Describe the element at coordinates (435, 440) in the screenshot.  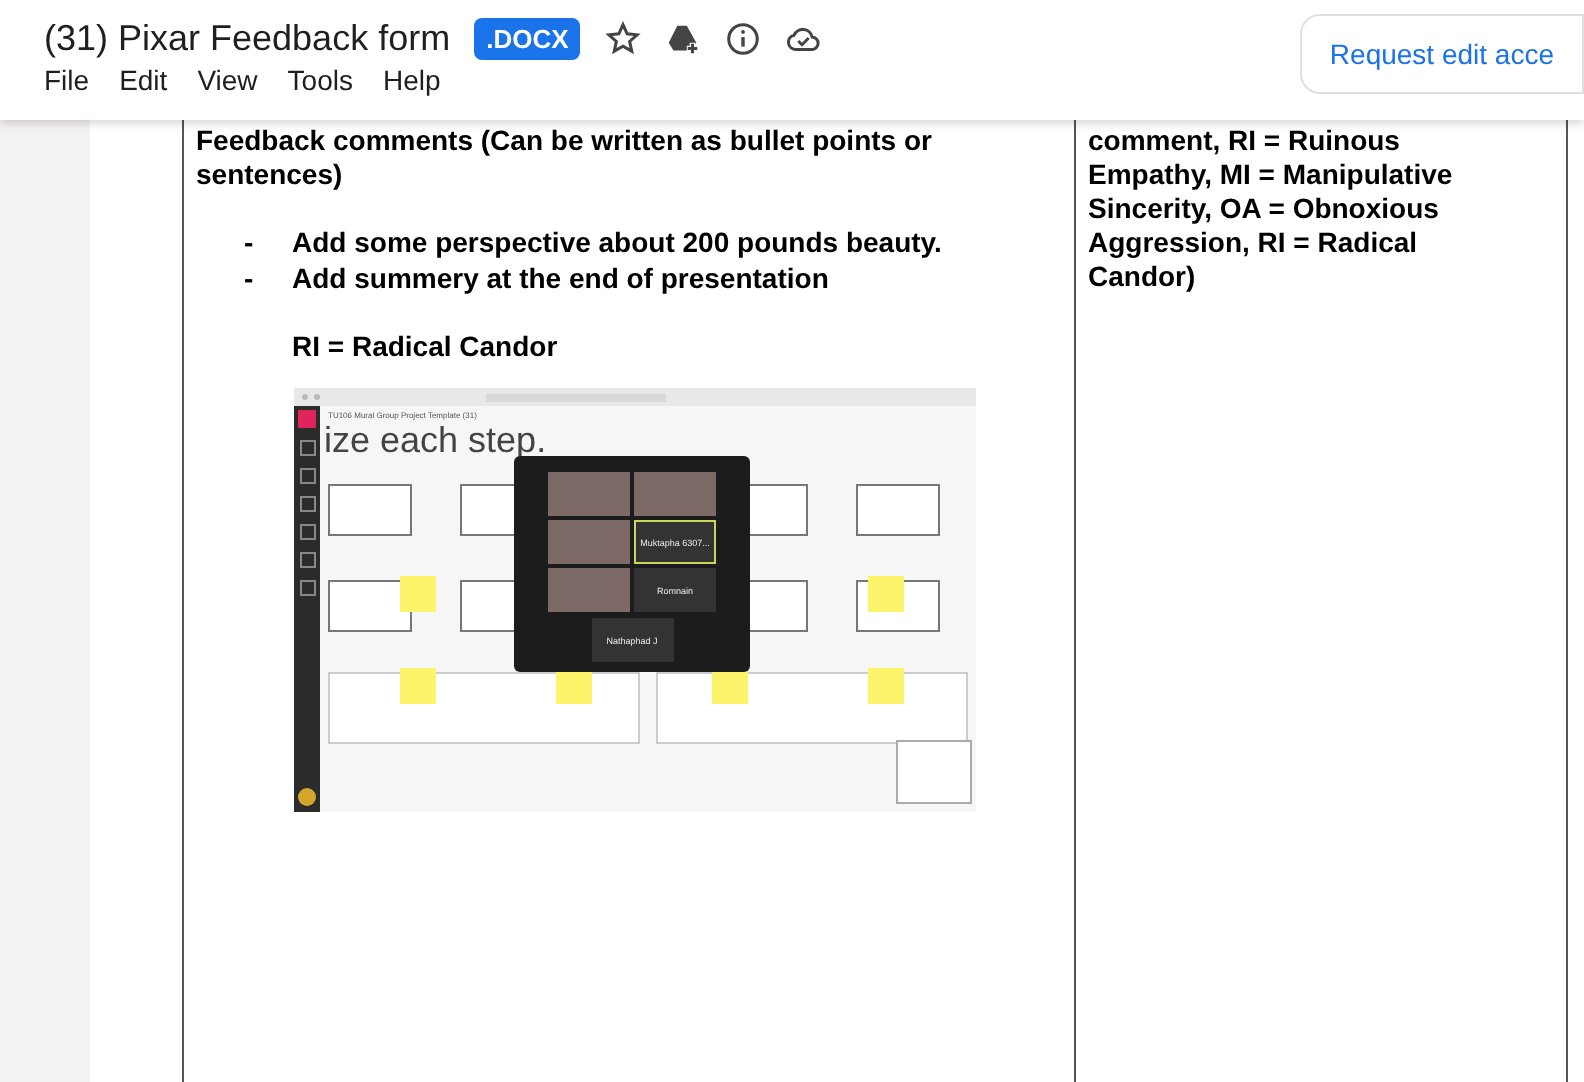
I see `canvas-heading: ize each step.` at that location.